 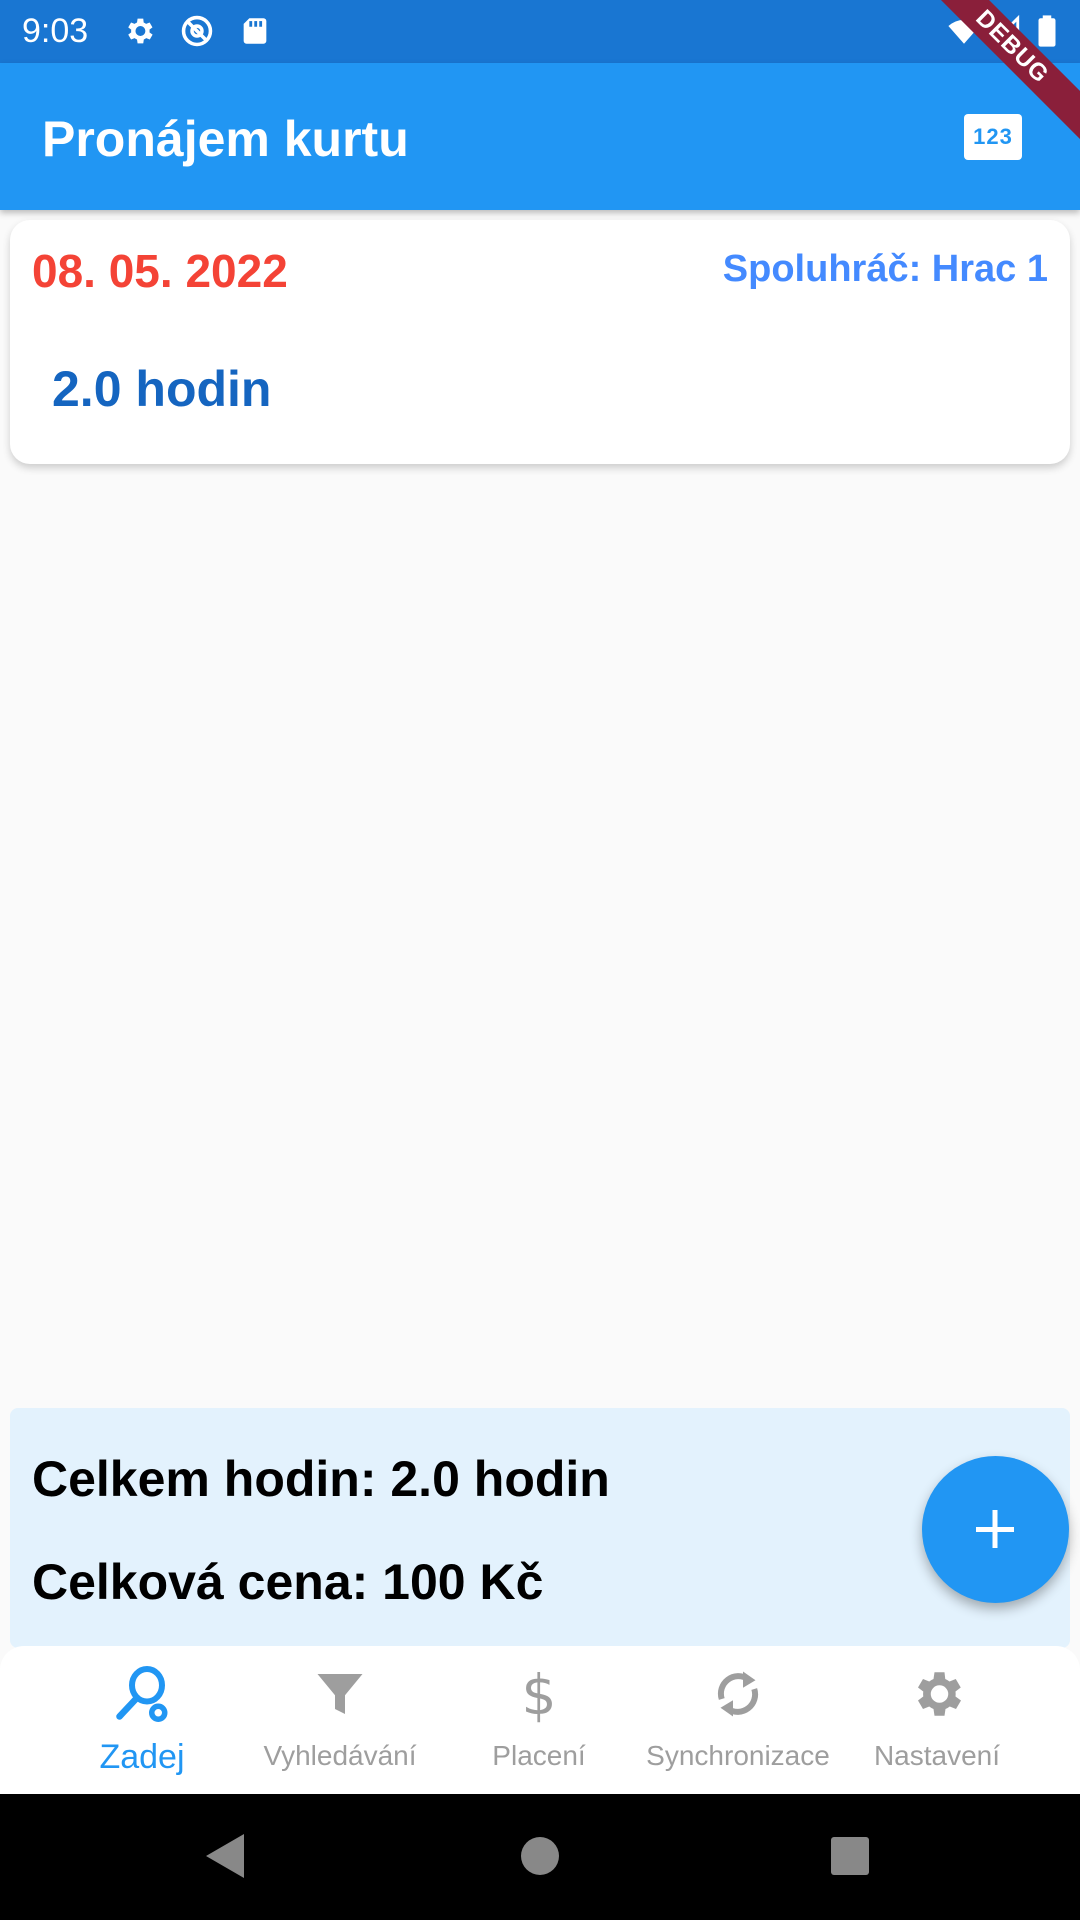 I want to click on nav-item-vyhledavani: Vyhledávání, so click(x=340, y=1720).